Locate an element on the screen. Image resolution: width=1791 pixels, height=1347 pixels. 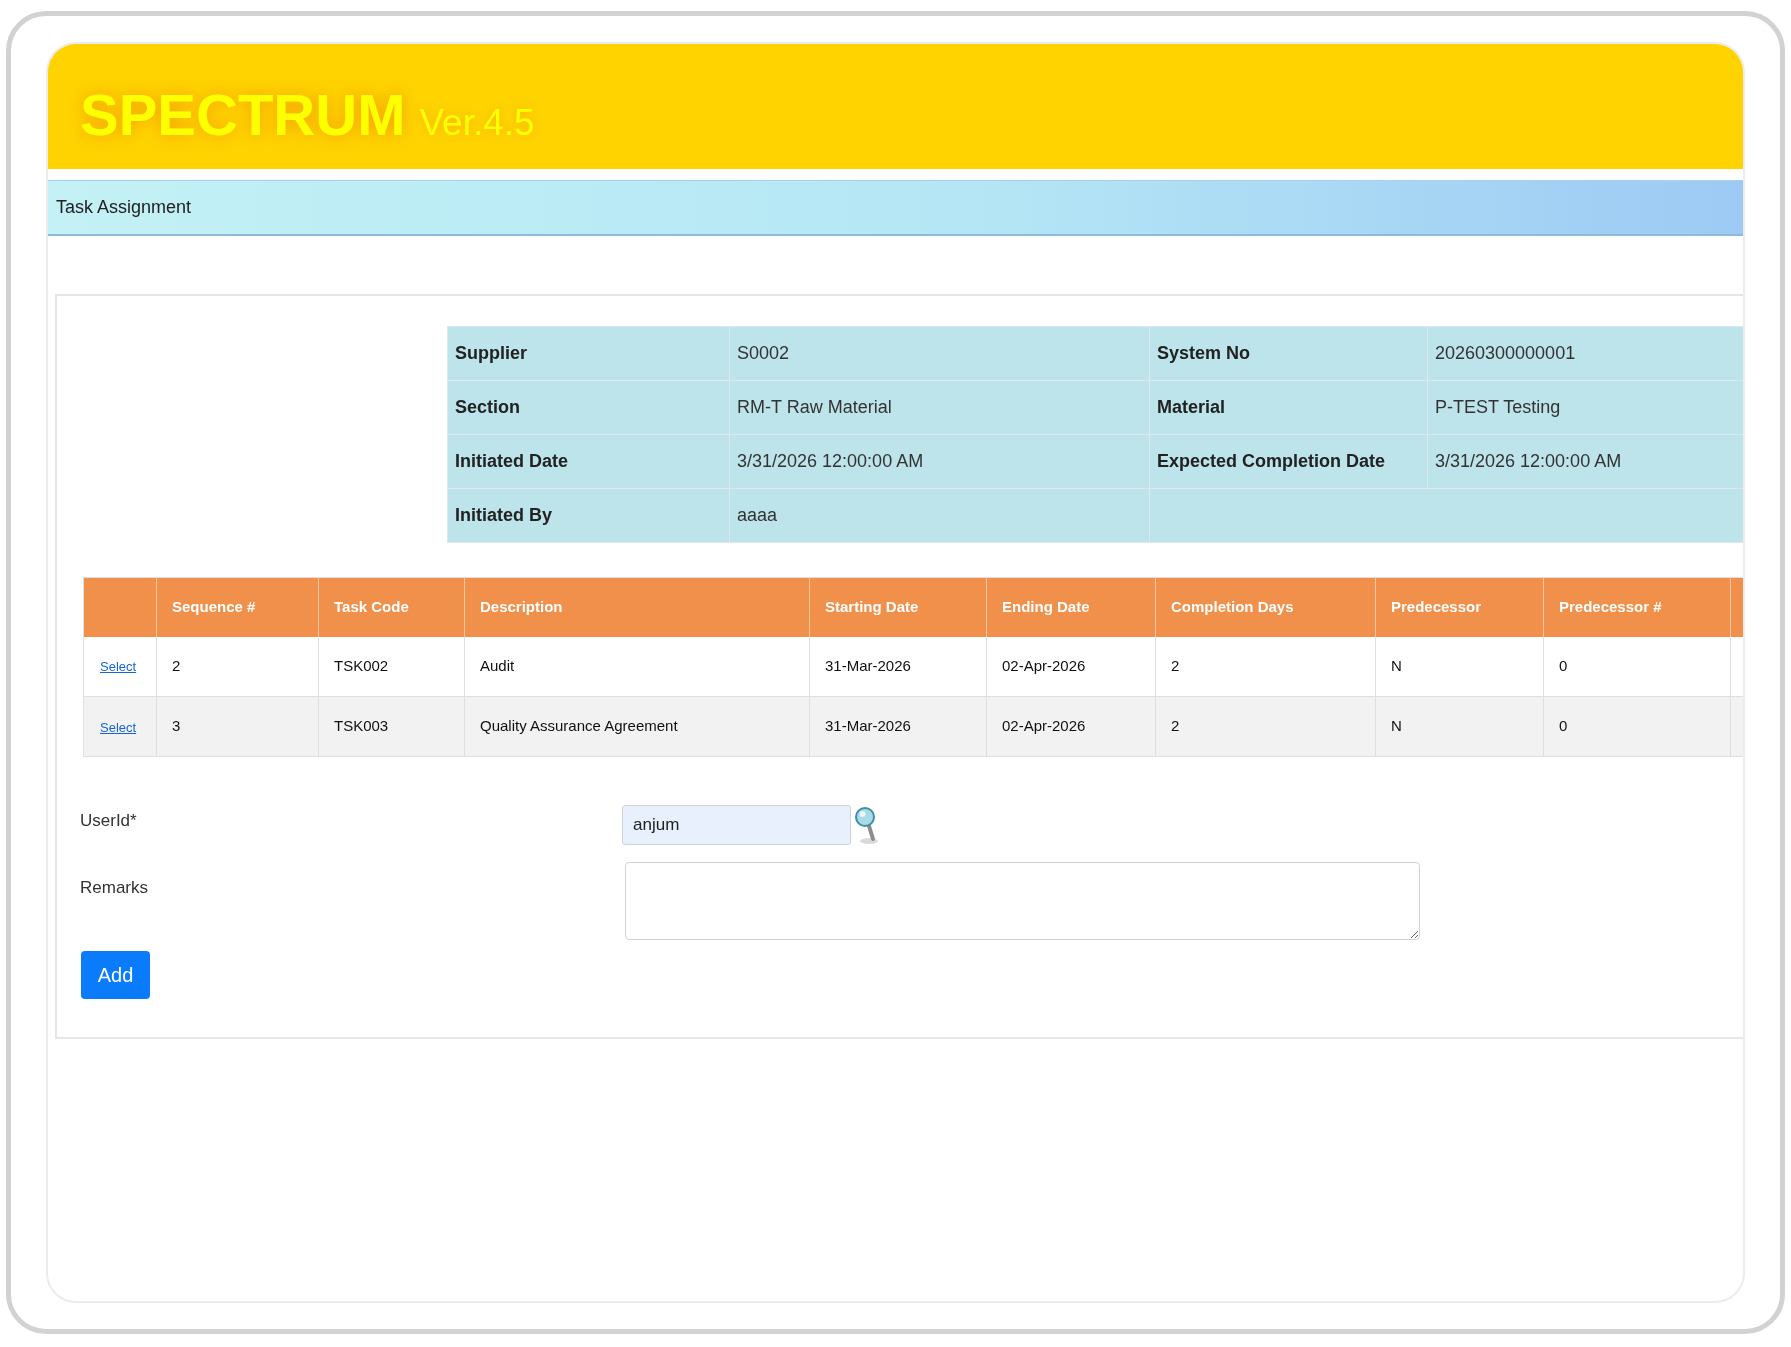
field-label: System No is located at coordinates (1288, 353).